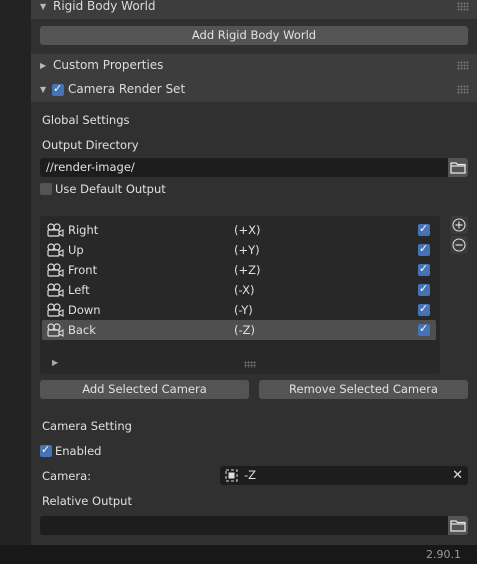 This screenshot has height=564, width=477. What do you see at coordinates (245, 330) in the screenshot?
I see `camera-axis: (-Z)` at bounding box center [245, 330].